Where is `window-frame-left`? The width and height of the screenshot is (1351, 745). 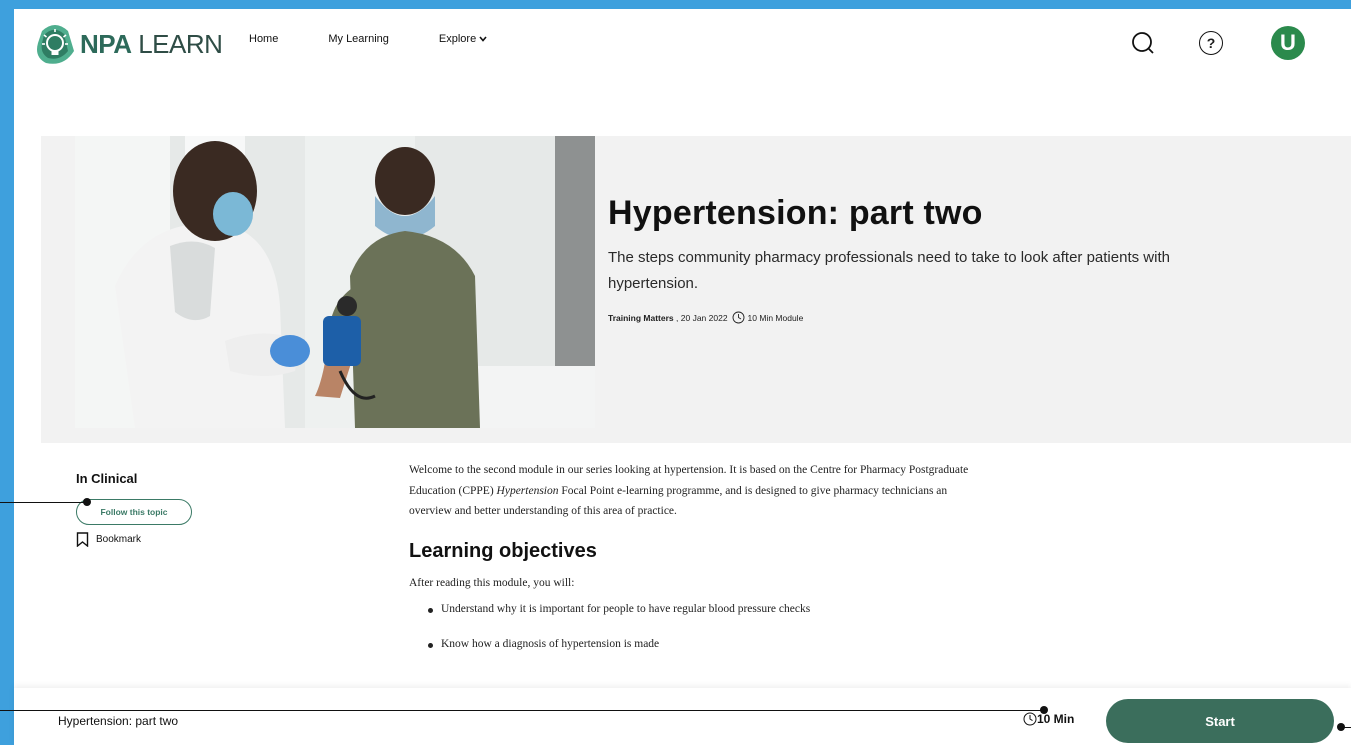 window-frame-left is located at coordinates (7, 372).